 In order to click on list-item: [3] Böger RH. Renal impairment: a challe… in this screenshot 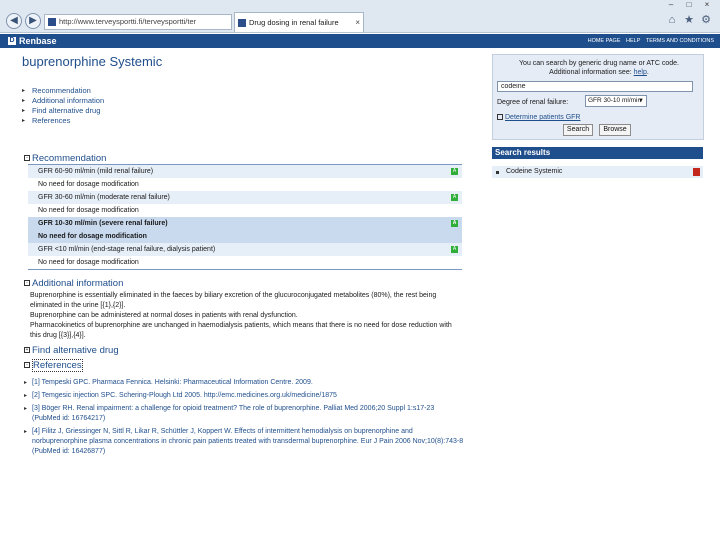, I will do `click(244, 414)`.